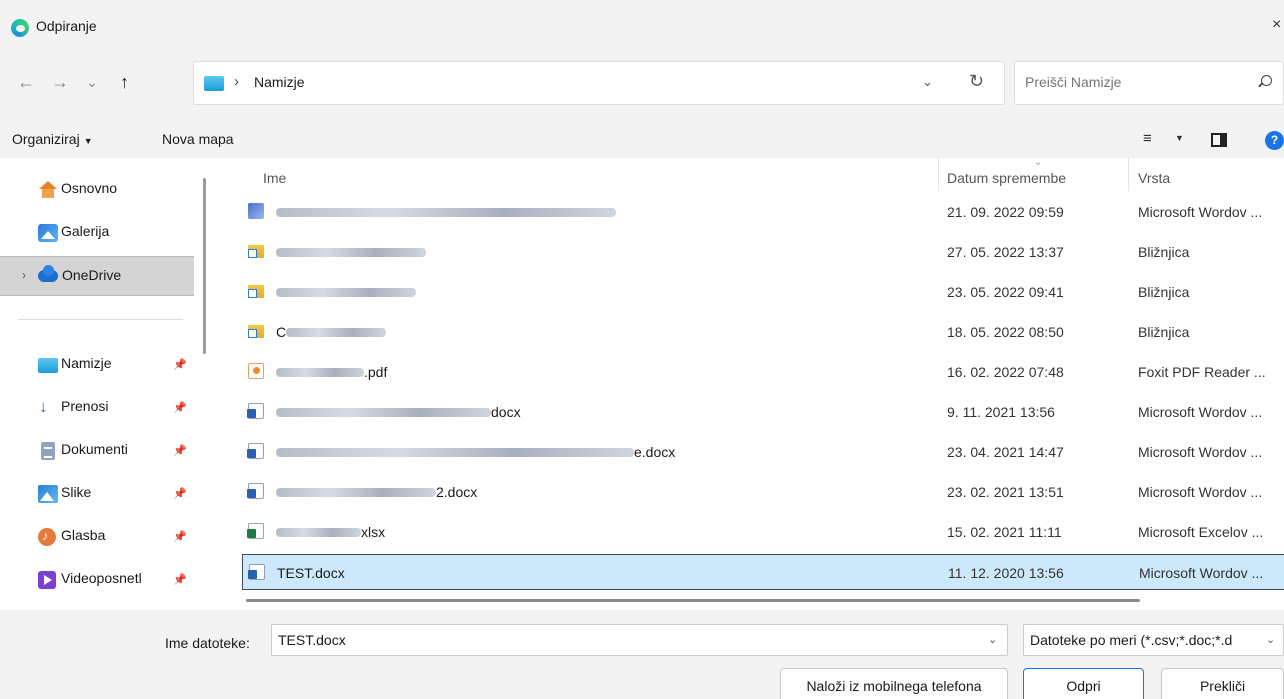  What do you see at coordinates (48, 451) in the screenshot?
I see `documents-icon` at bounding box center [48, 451].